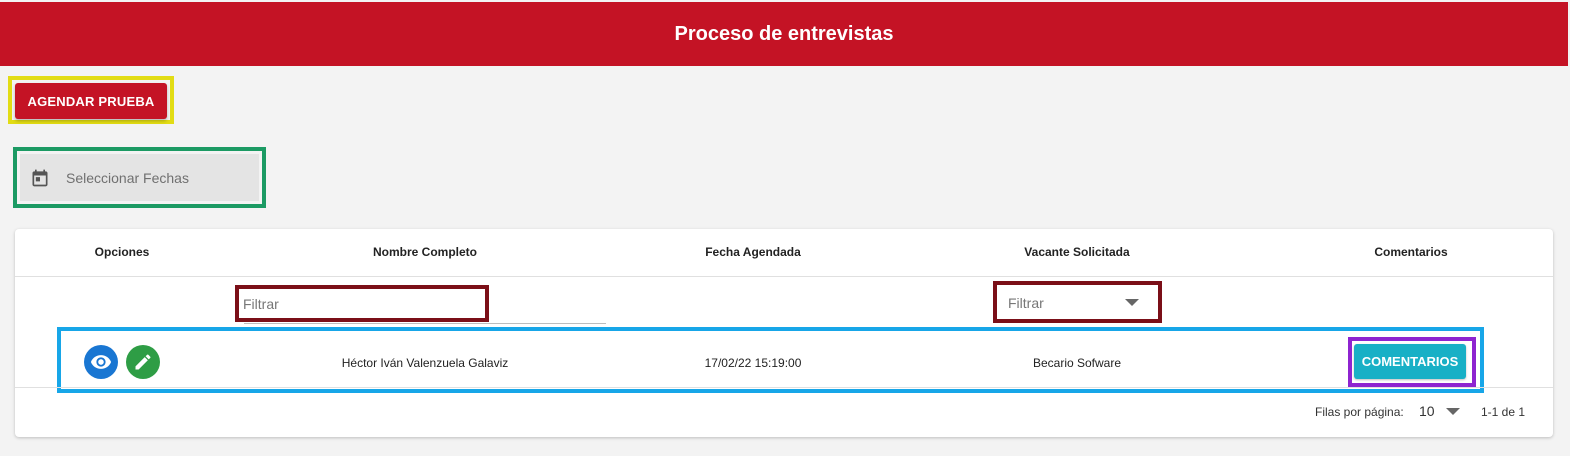 Image resolution: width=1570 pixels, height=456 pixels. What do you see at coordinates (40, 177) in the screenshot?
I see `calendar-icon` at bounding box center [40, 177].